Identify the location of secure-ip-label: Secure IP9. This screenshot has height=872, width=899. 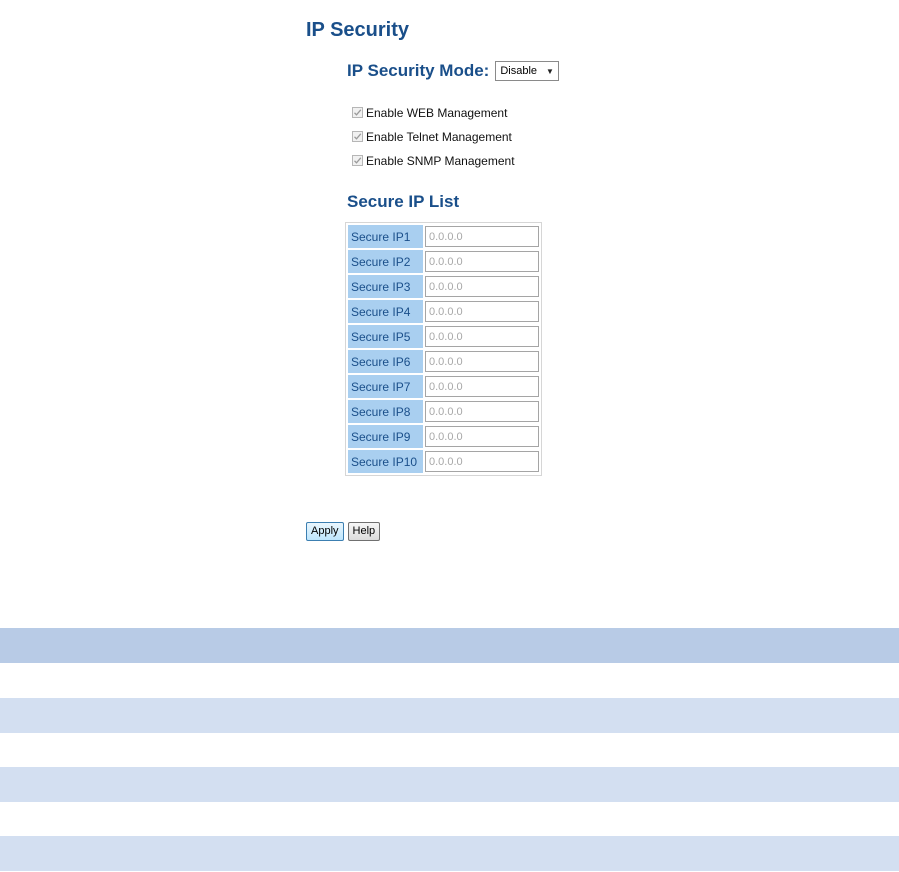
(385, 436).